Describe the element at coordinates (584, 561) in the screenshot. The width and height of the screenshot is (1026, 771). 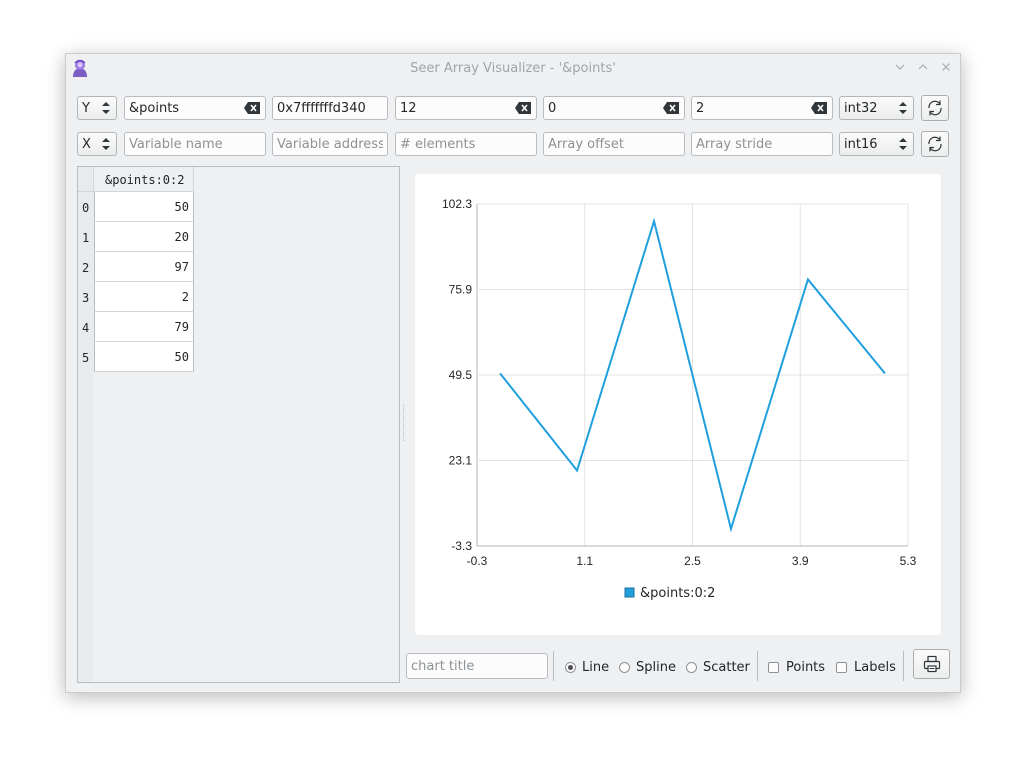
I see `x-tick-label: 1.1` at that location.